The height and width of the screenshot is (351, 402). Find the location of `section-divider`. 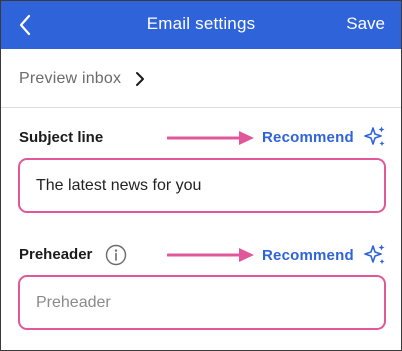

section-divider is located at coordinates (201, 107).